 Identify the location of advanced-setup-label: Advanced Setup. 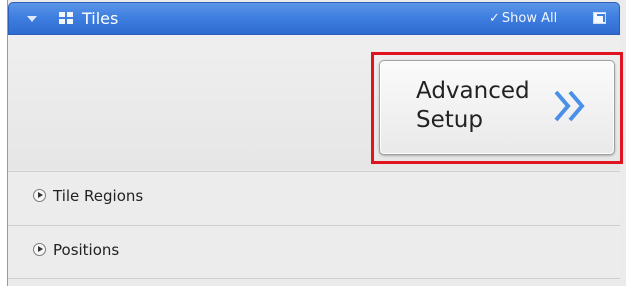
(486, 106).